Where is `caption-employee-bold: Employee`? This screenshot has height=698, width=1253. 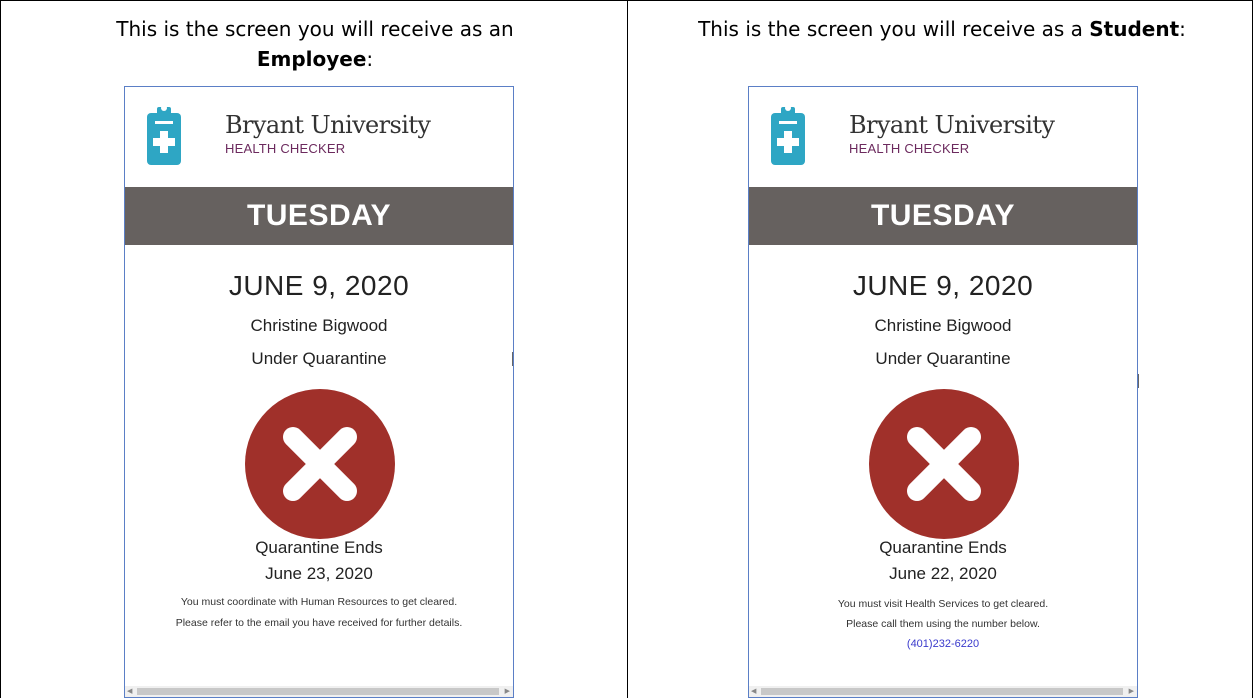
caption-employee-bold: Employee is located at coordinates (311, 59).